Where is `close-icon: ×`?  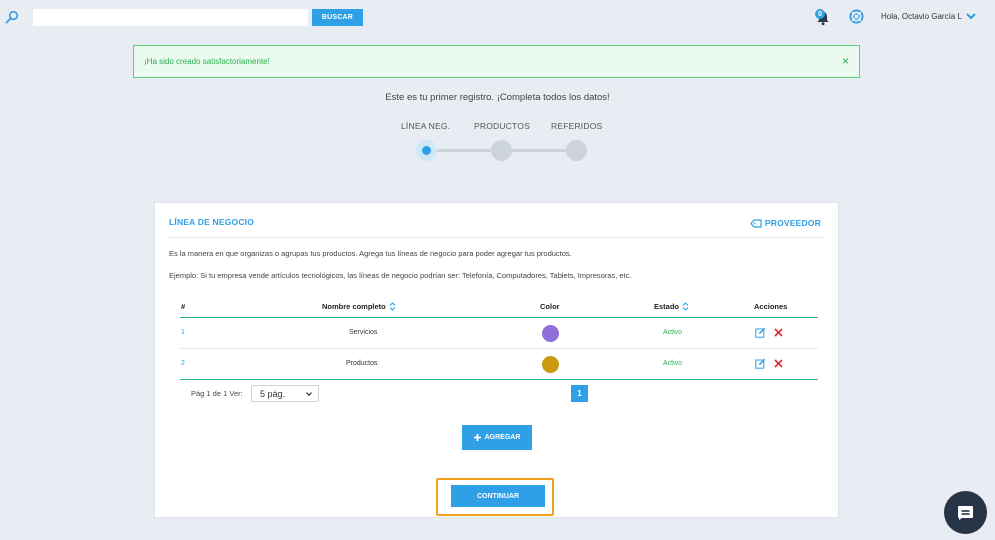
close-icon: × is located at coordinates (845, 61).